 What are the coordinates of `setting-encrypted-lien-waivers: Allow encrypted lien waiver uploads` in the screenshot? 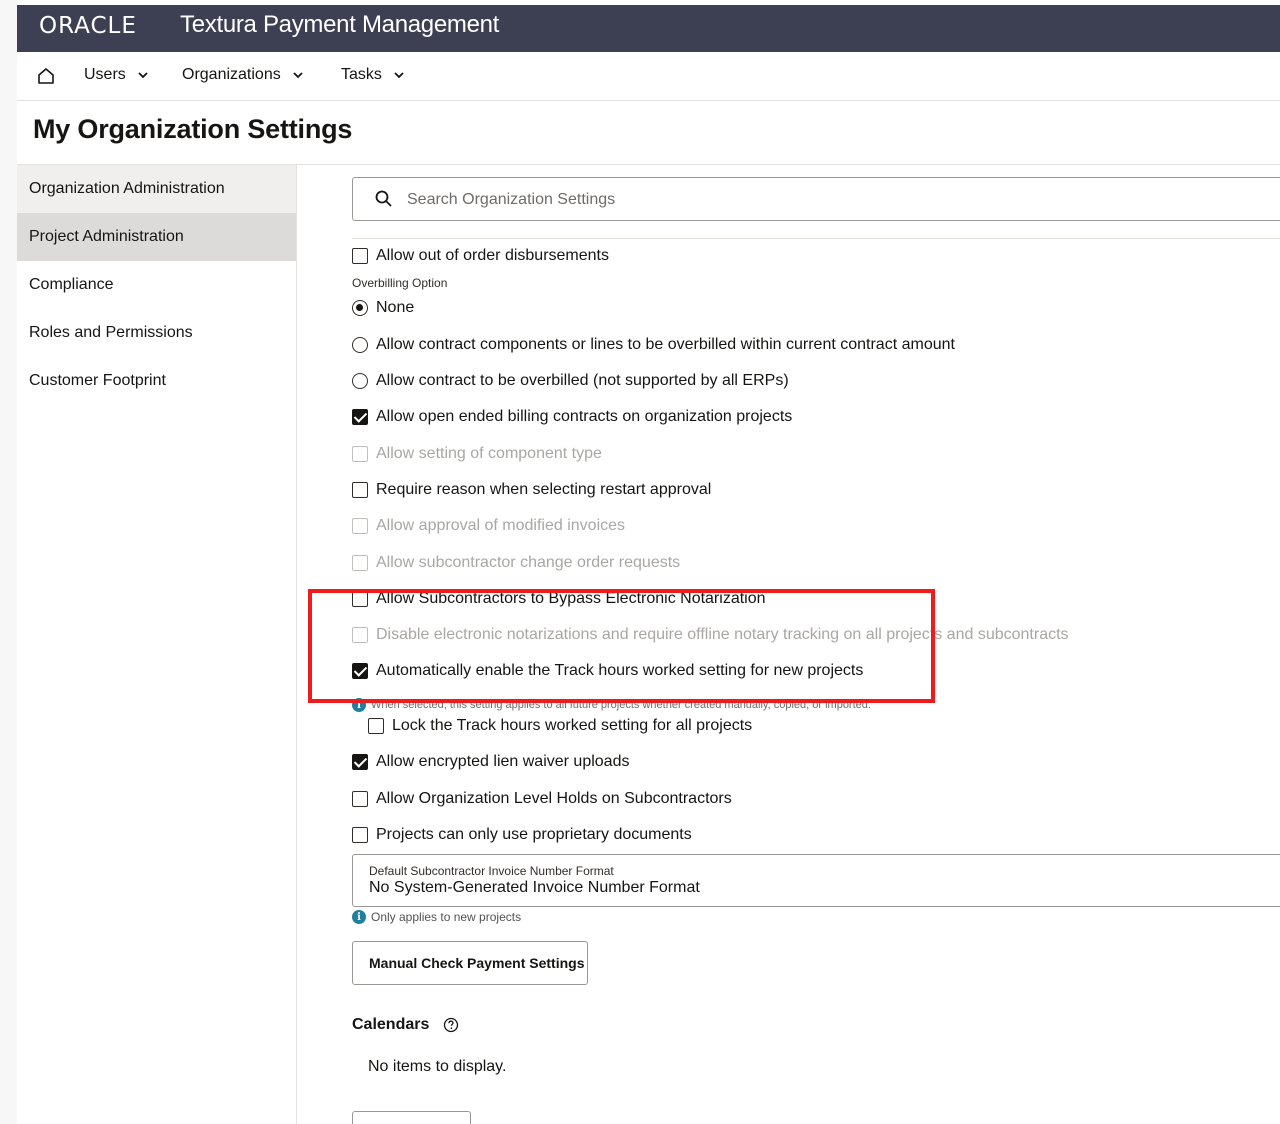 It's located at (490, 762).